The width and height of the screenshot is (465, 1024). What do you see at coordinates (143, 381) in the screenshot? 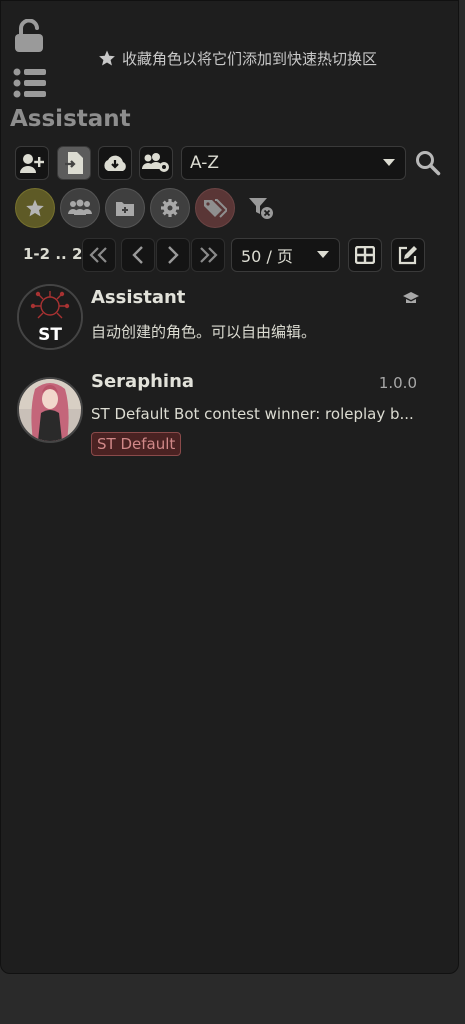
I see `character-name: Seraphina` at bounding box center [143, 381].